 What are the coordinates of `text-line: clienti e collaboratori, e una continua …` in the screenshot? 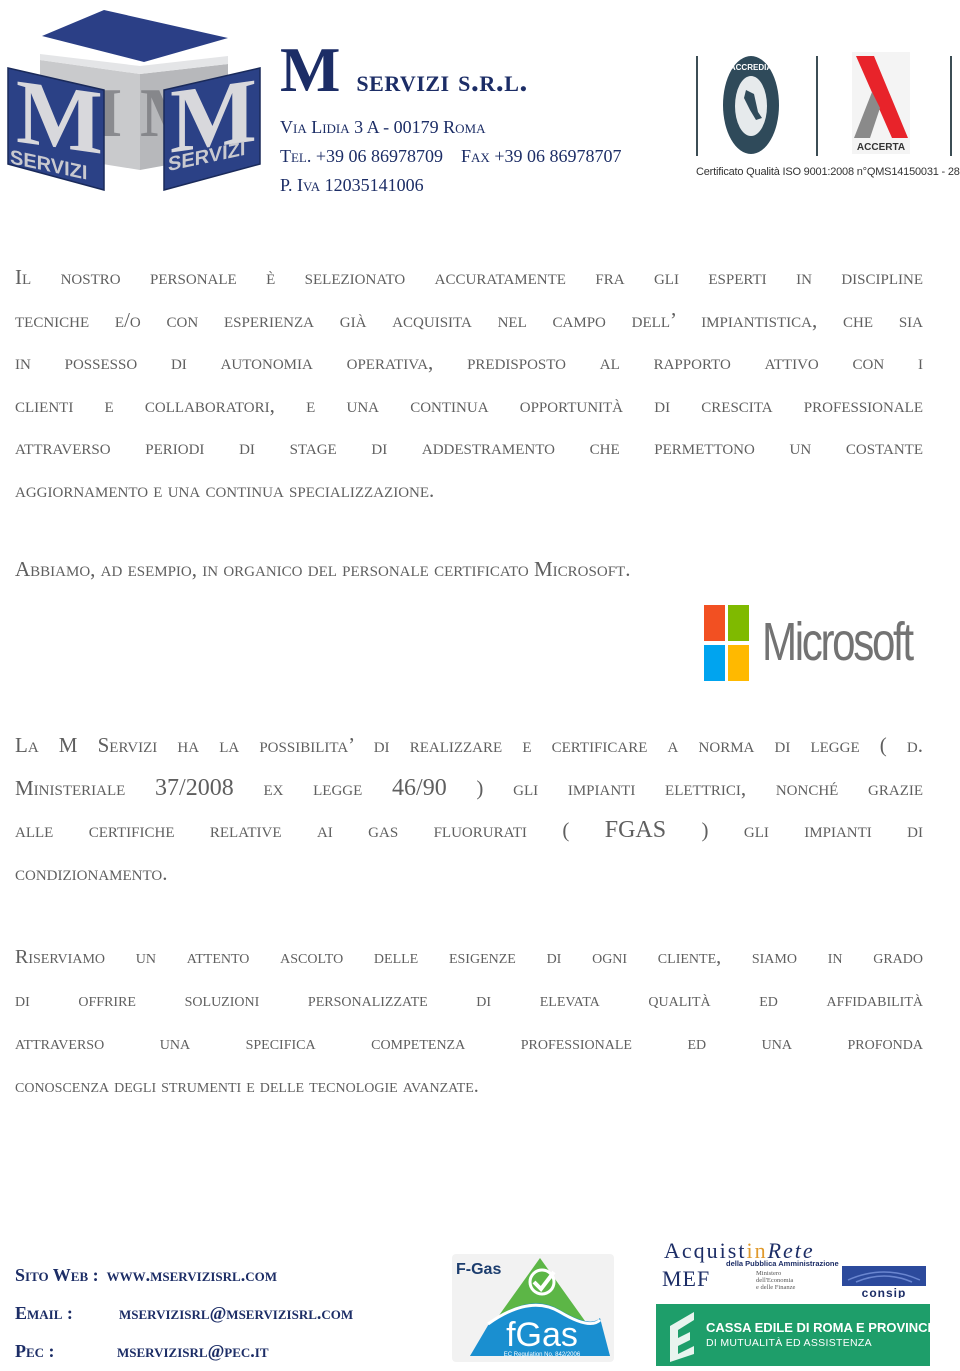 It's located at (469, 404).